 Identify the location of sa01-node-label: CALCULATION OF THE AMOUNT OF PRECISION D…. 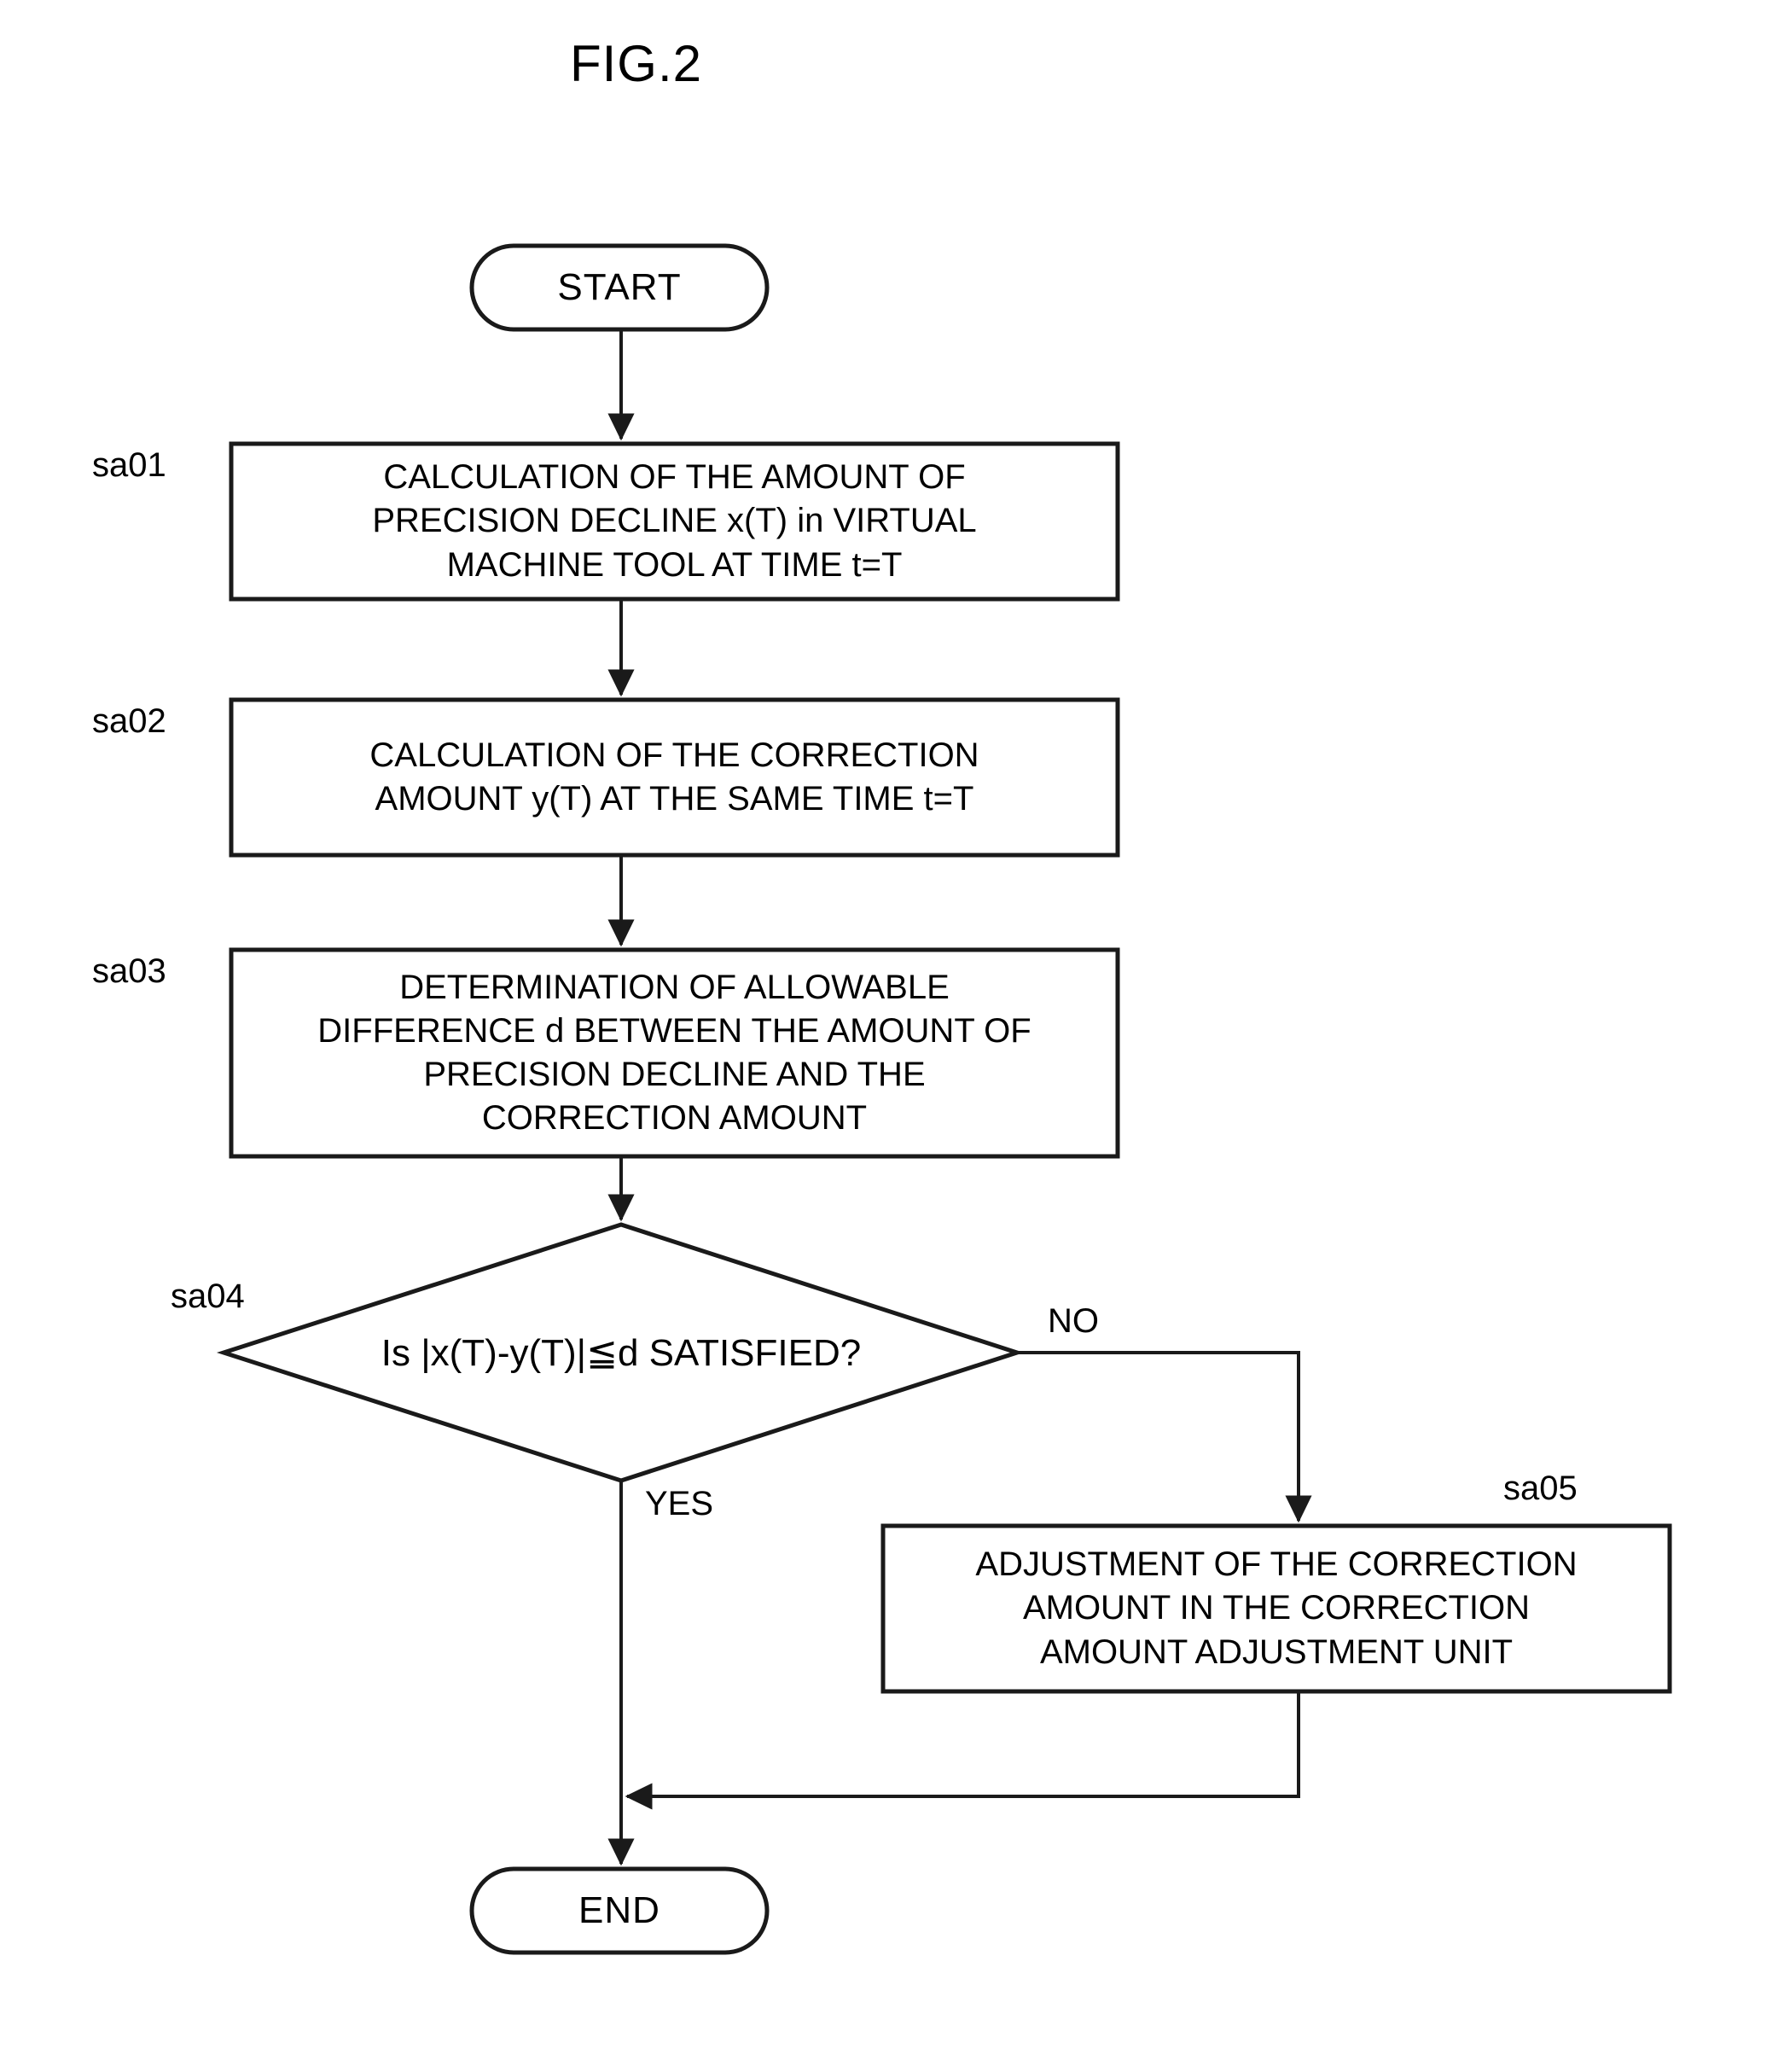
(674, 521).